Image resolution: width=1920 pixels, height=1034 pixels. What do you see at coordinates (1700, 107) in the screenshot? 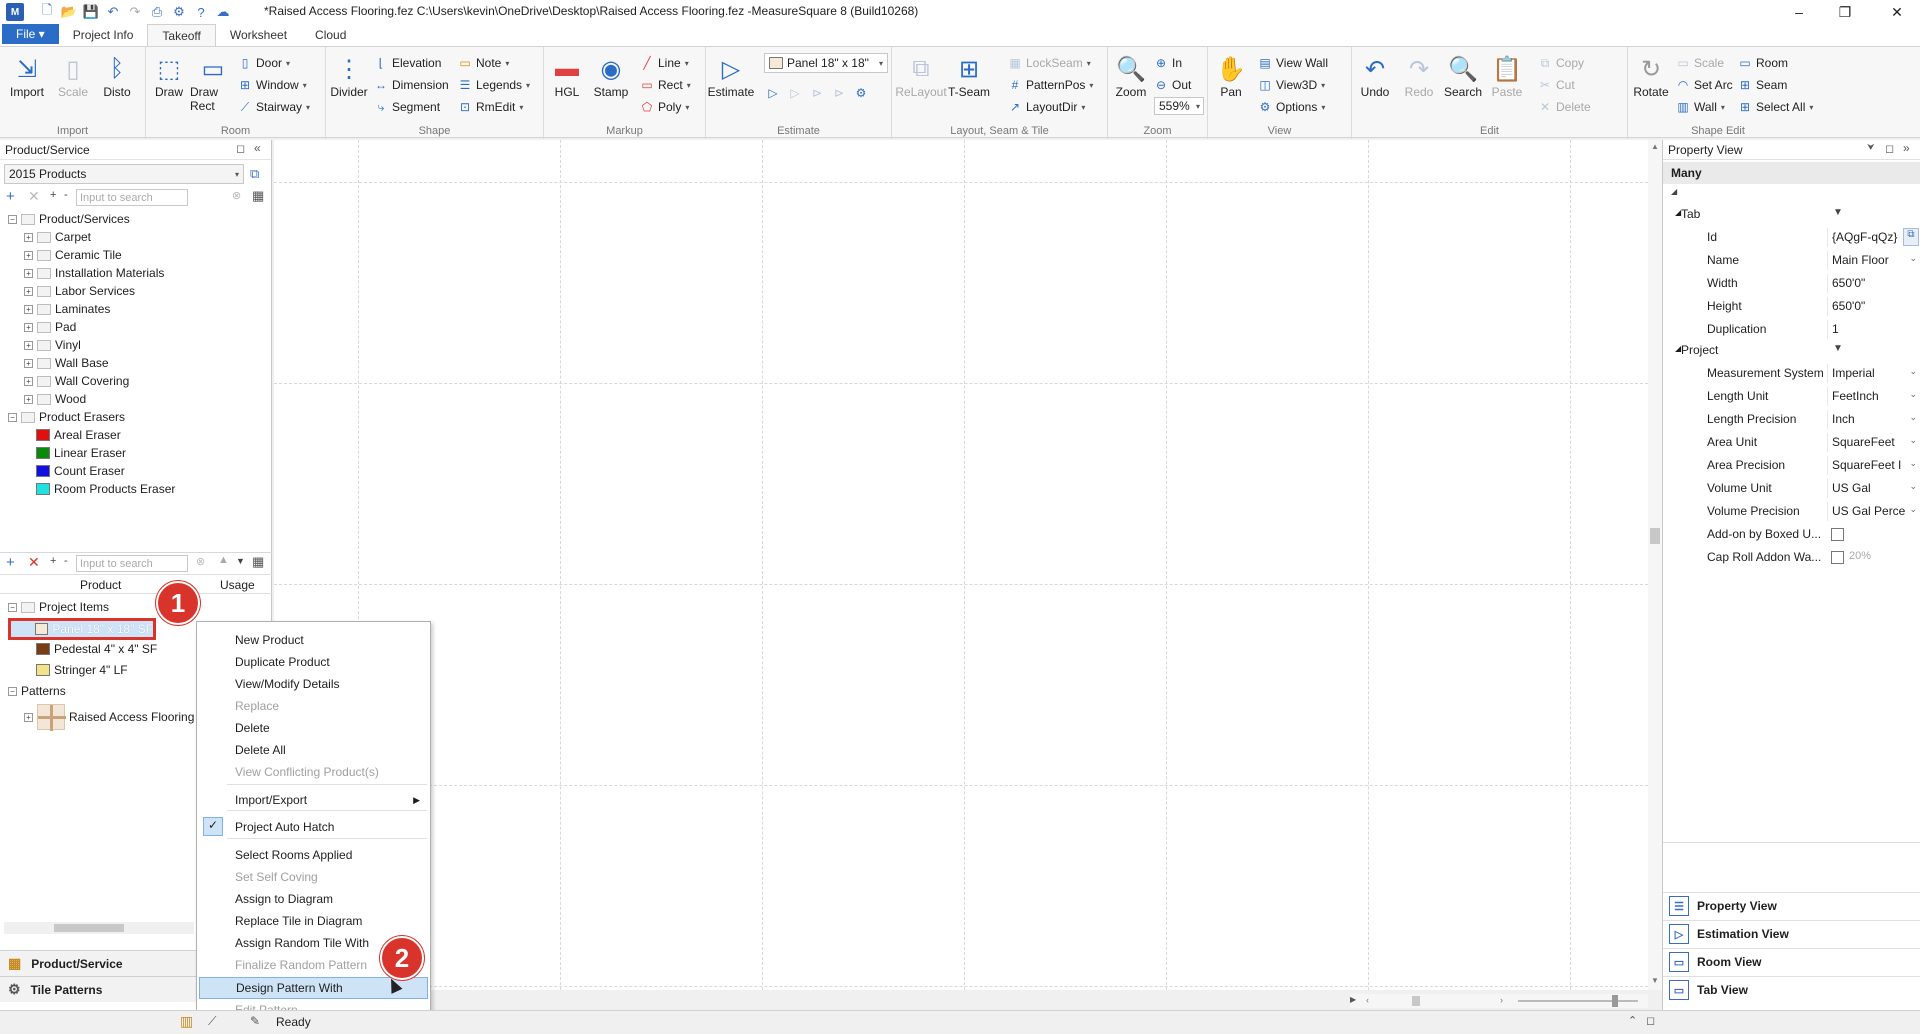
I see `wall-button: ▥ Wall ▾` at bounding box center [1700, 107].